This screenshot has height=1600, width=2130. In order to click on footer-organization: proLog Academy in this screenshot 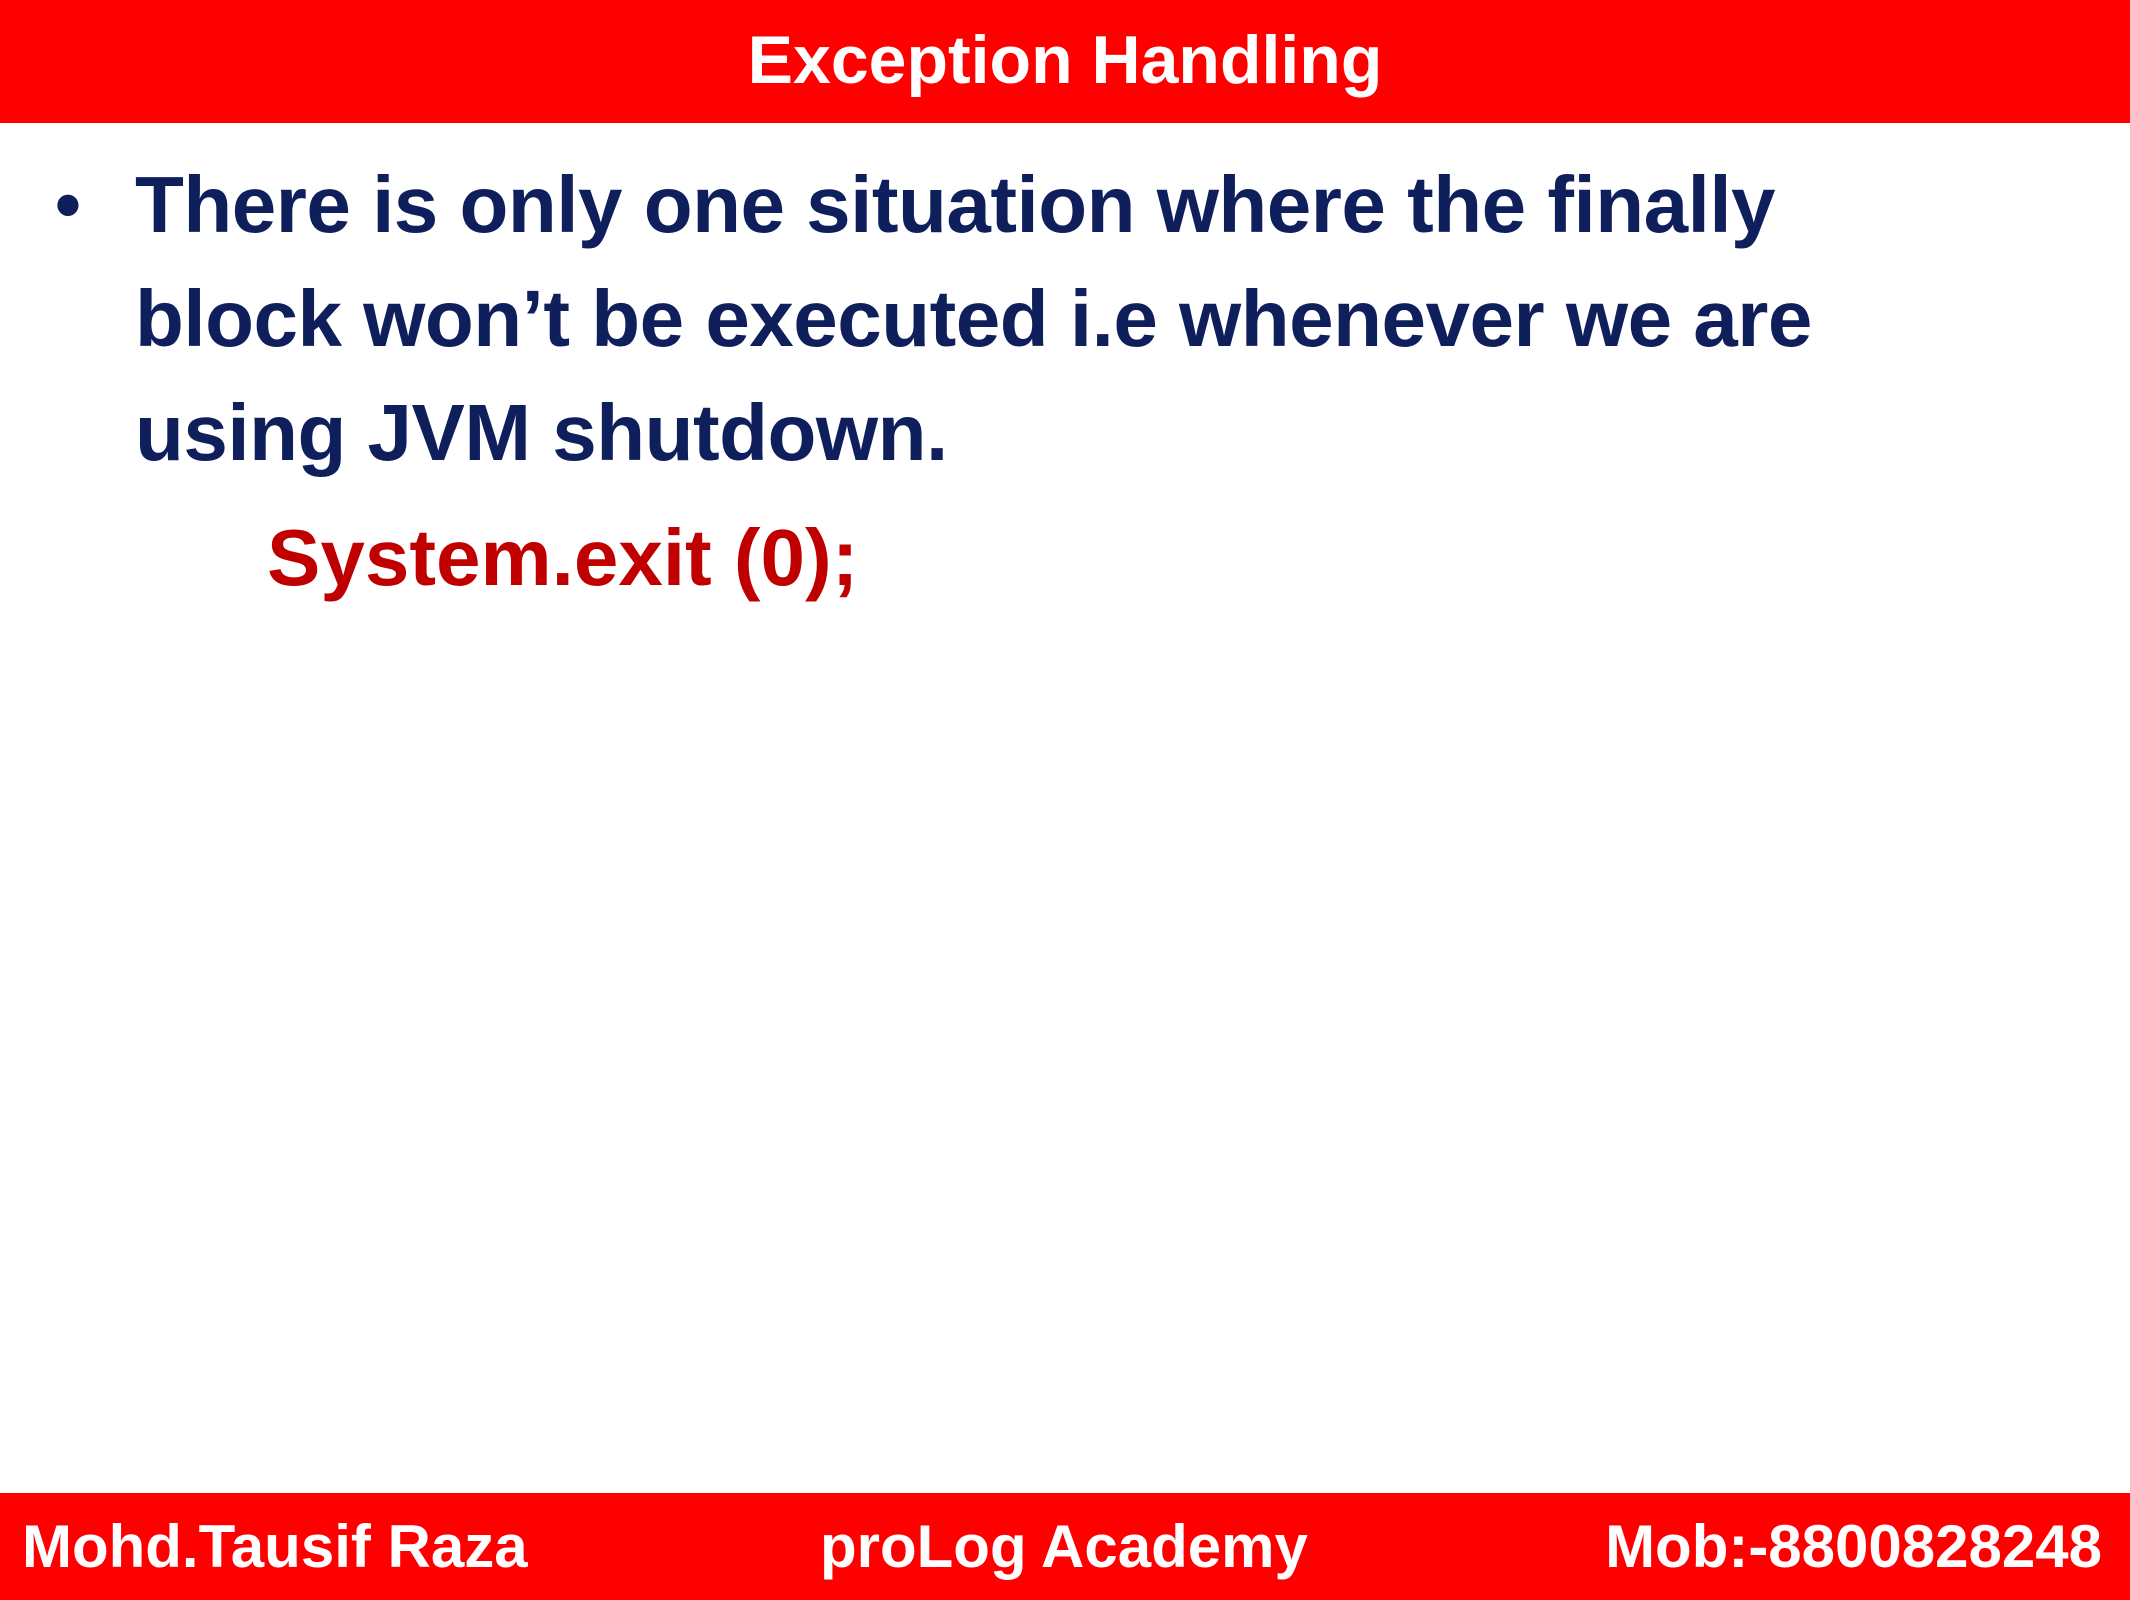, I will do `click(1064, 1546)`.